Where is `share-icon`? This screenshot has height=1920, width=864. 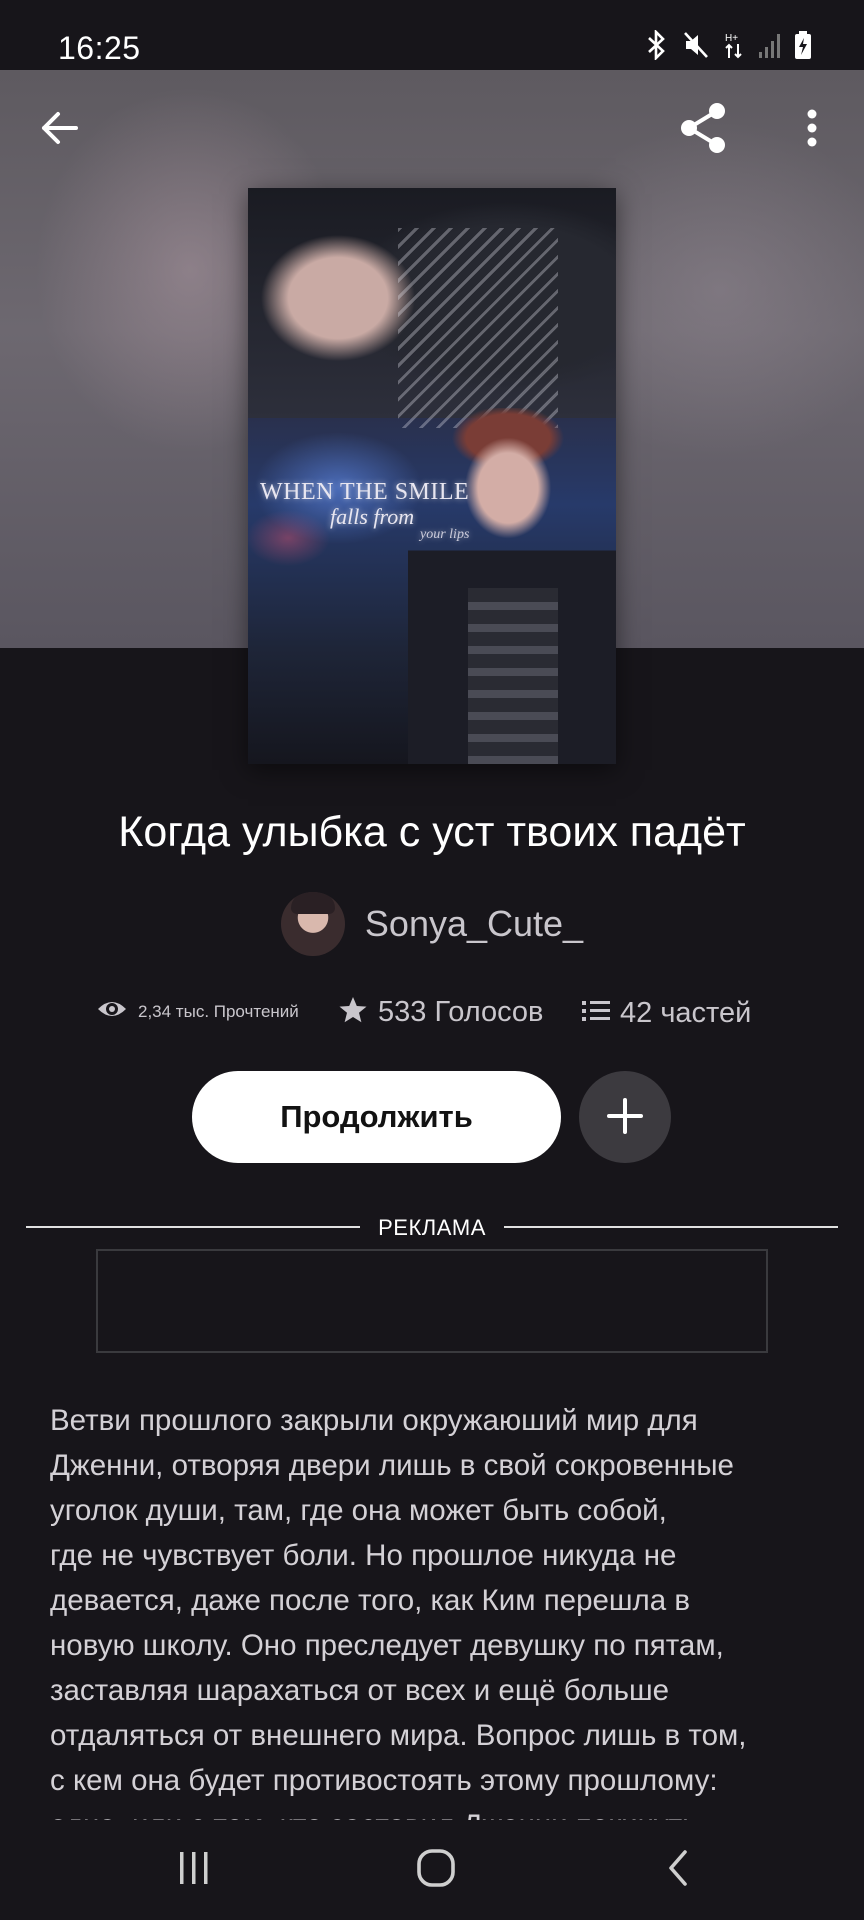
share-icon is located at coordinates (704, 130).